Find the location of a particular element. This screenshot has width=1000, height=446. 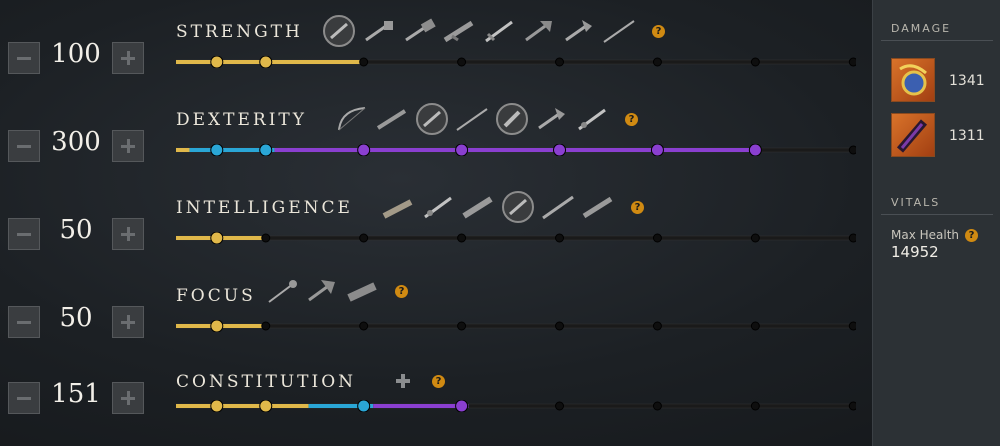

life-staff-icon is located at coordinates (282, 291).